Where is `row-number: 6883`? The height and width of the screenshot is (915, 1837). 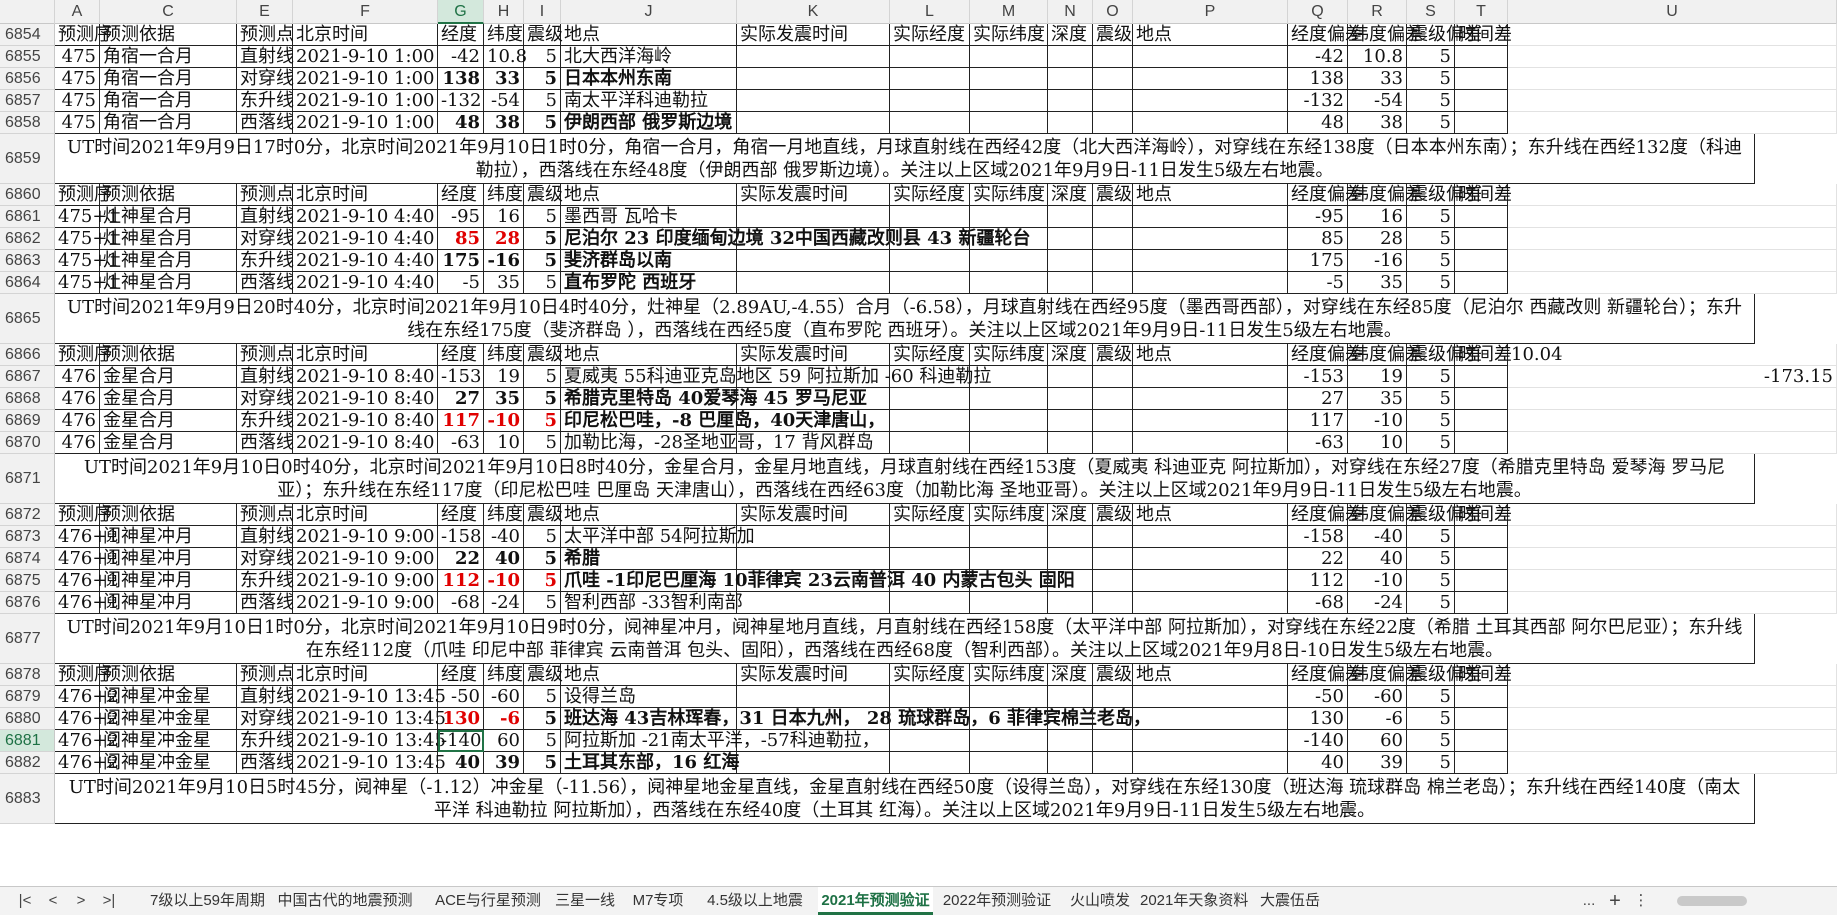
row-number: 6883 is located at coordinates (27, 799).